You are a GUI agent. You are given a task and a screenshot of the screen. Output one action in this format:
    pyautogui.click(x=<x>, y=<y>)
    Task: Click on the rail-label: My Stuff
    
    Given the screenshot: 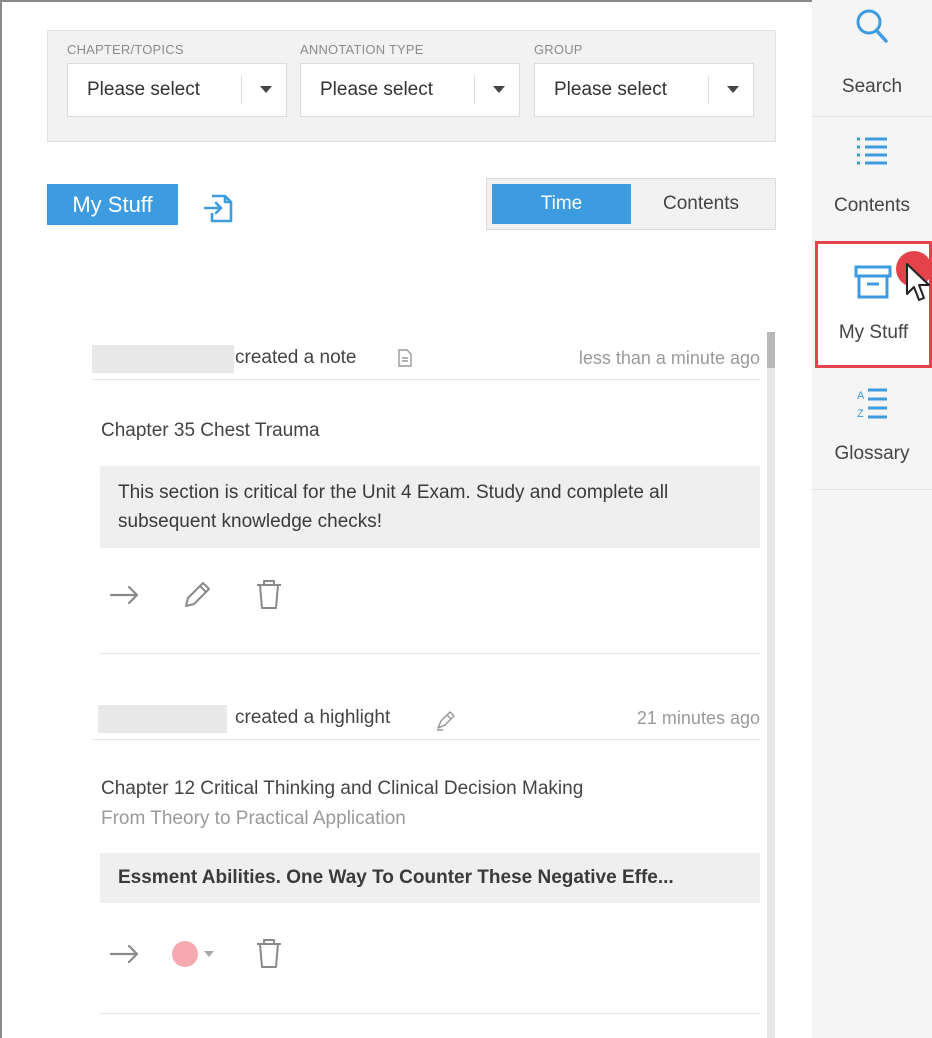 What is the action you would take?
    pyautogui.click(x=873, y=332)
    